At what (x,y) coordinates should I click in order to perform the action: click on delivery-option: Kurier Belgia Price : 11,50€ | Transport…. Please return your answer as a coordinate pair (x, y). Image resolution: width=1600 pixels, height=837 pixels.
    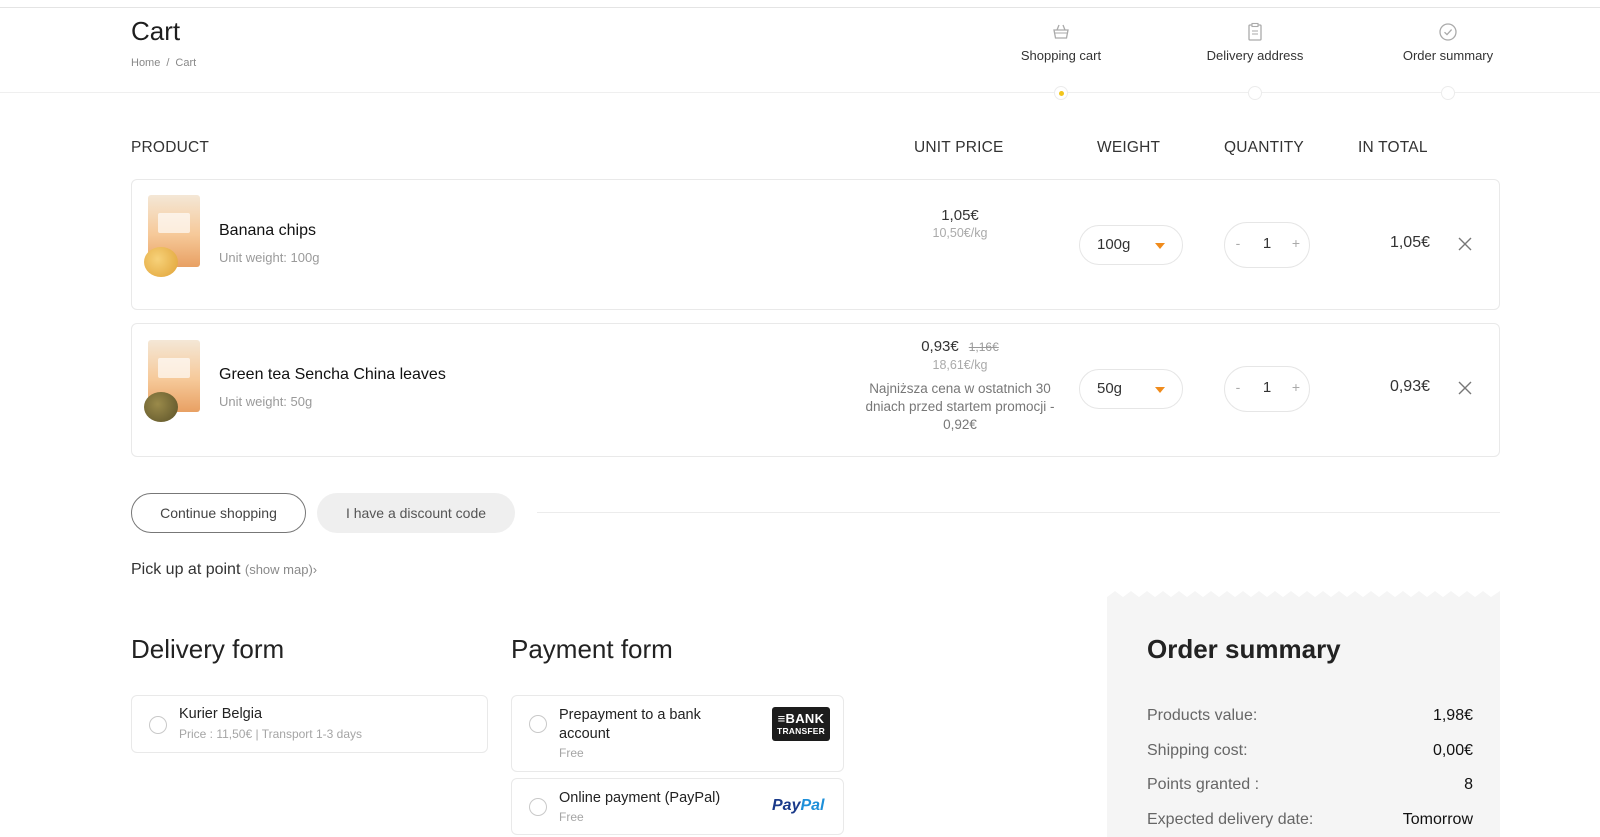
    Looking at the image, I should click on (309, 724).